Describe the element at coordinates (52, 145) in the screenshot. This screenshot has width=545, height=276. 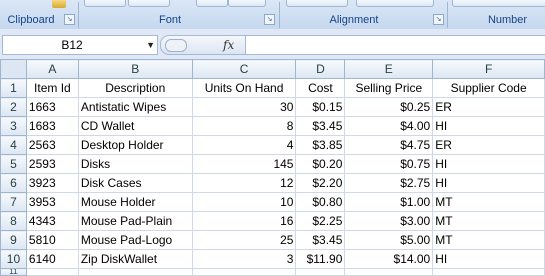
I see `cell: 2563` at that location.